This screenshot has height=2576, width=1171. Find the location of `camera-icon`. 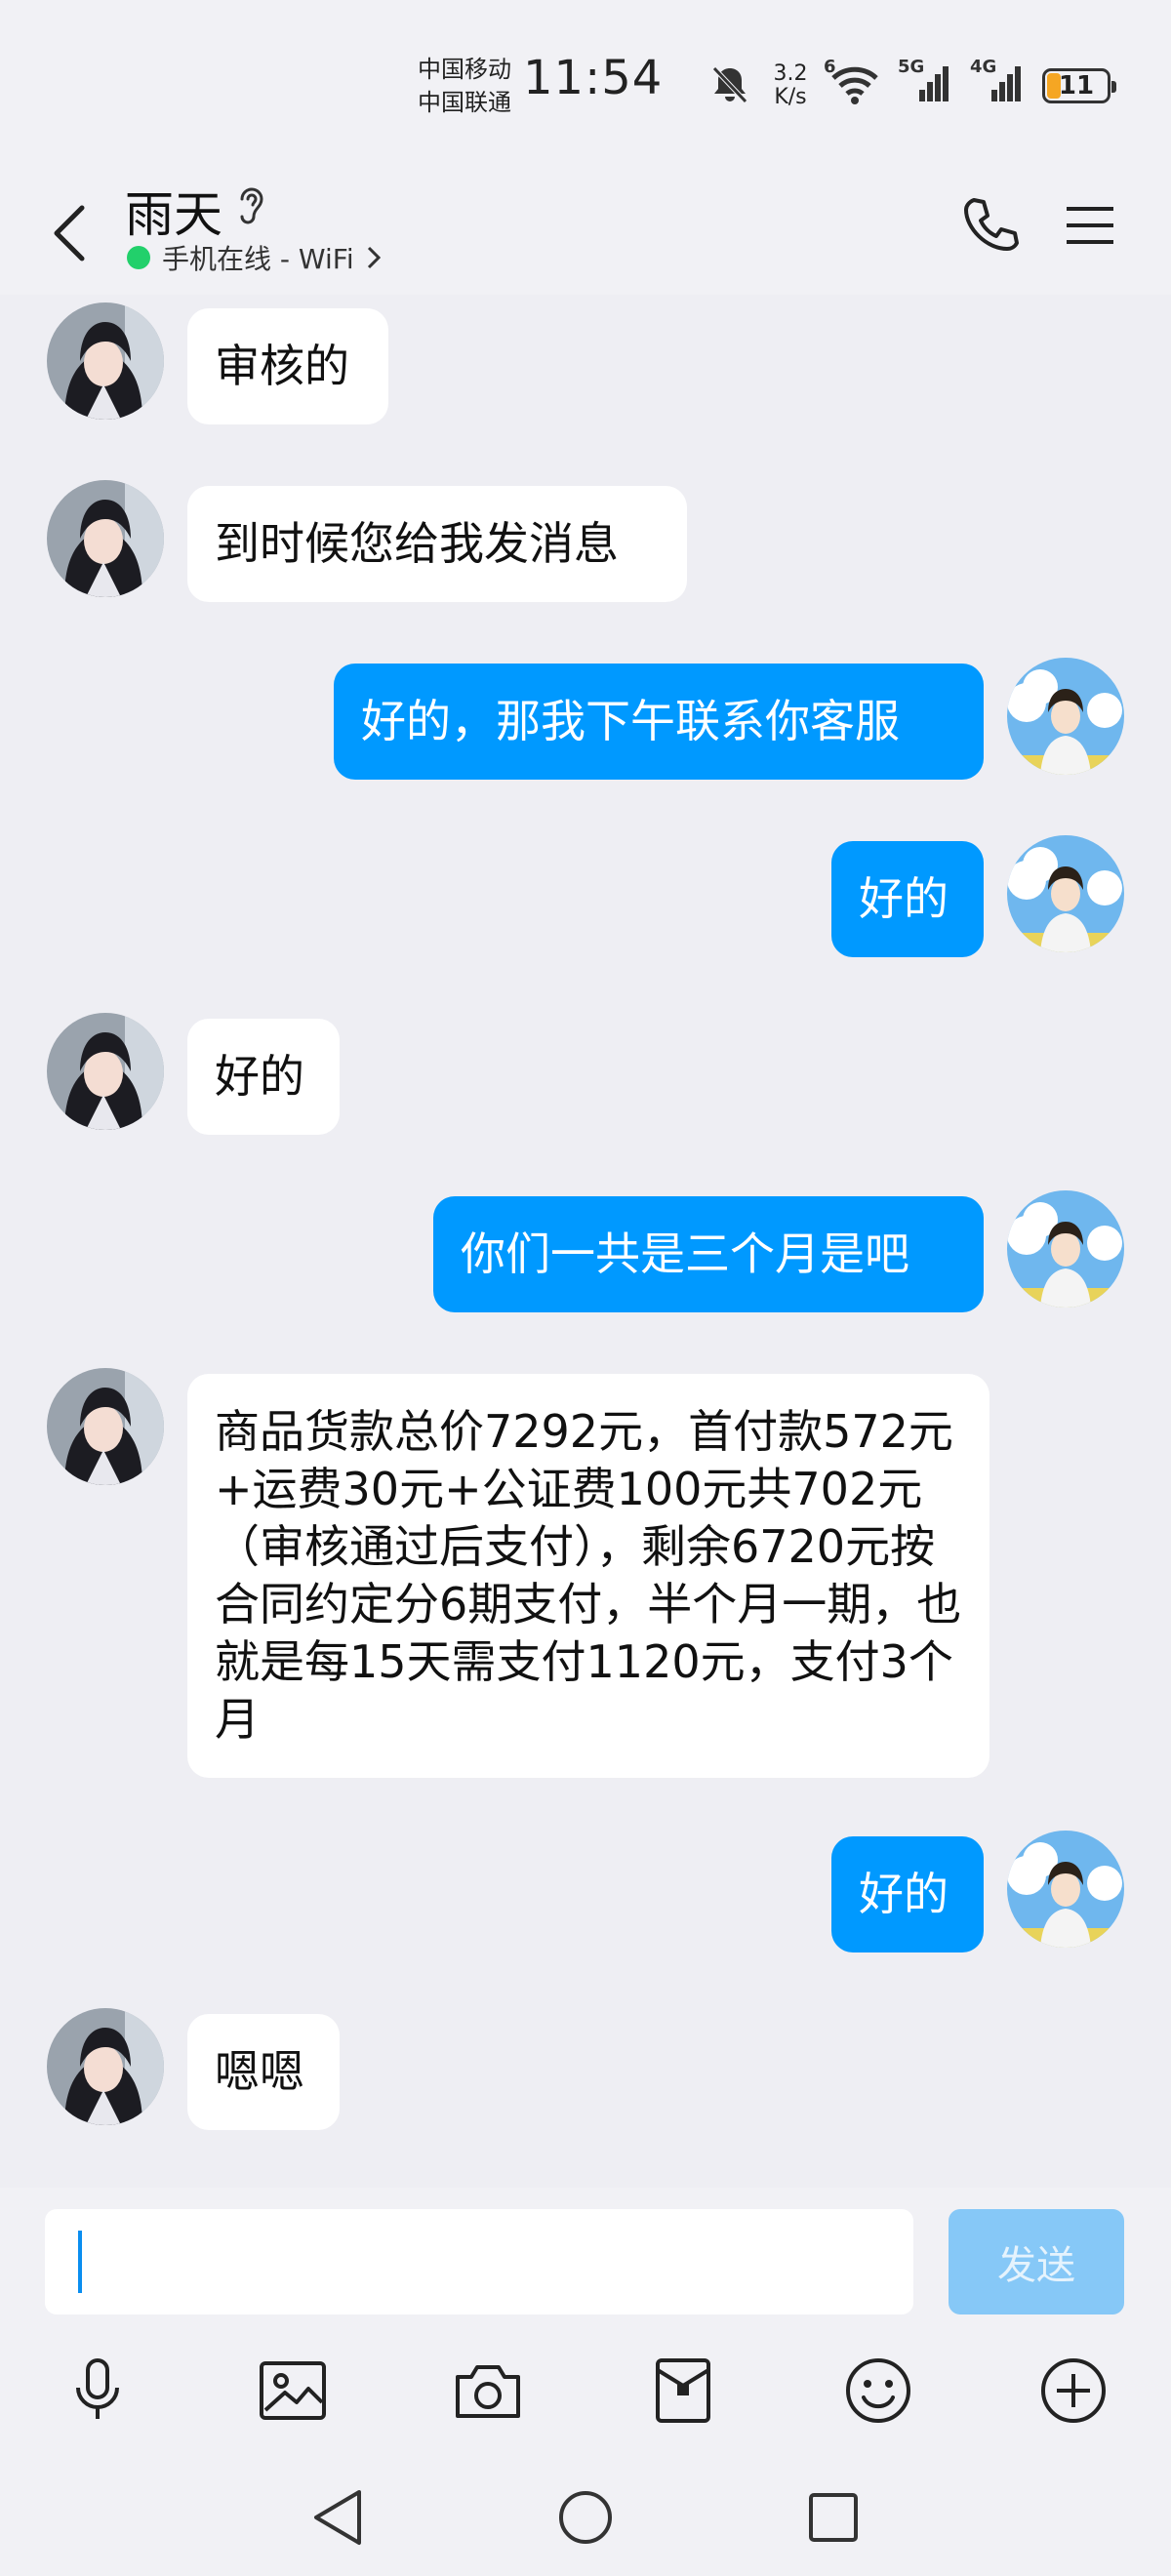

camera-icon is located at coordinates (488, 2391).